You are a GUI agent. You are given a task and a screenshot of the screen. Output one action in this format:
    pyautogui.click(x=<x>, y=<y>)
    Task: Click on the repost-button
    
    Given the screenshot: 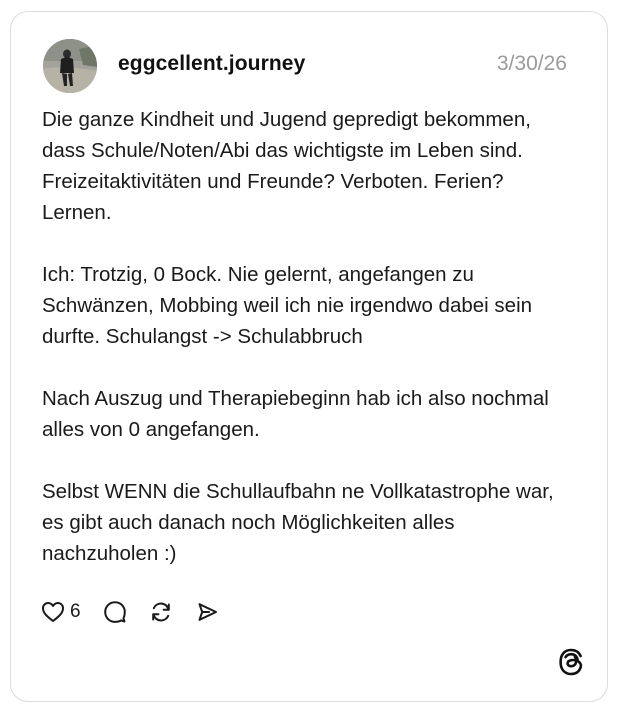 What is the action you would take?
    pyautogui.click(x=161, y=612)
    